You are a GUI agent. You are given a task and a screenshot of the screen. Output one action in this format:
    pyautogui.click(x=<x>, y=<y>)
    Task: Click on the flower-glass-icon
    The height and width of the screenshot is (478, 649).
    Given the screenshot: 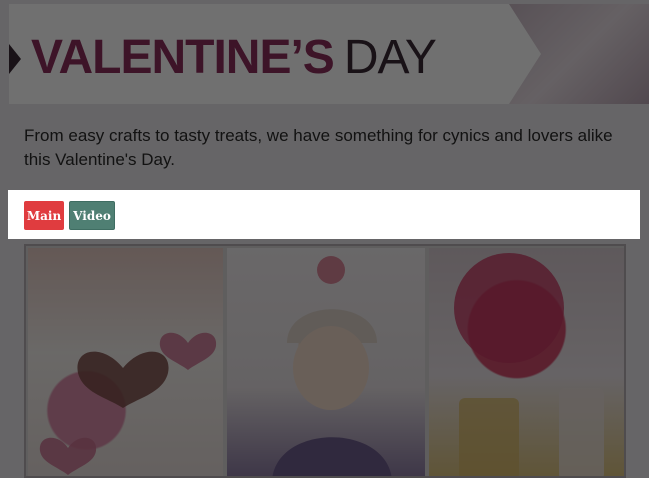 What is the action you would take?
    pyautogui.click(x=529, y=364)
    